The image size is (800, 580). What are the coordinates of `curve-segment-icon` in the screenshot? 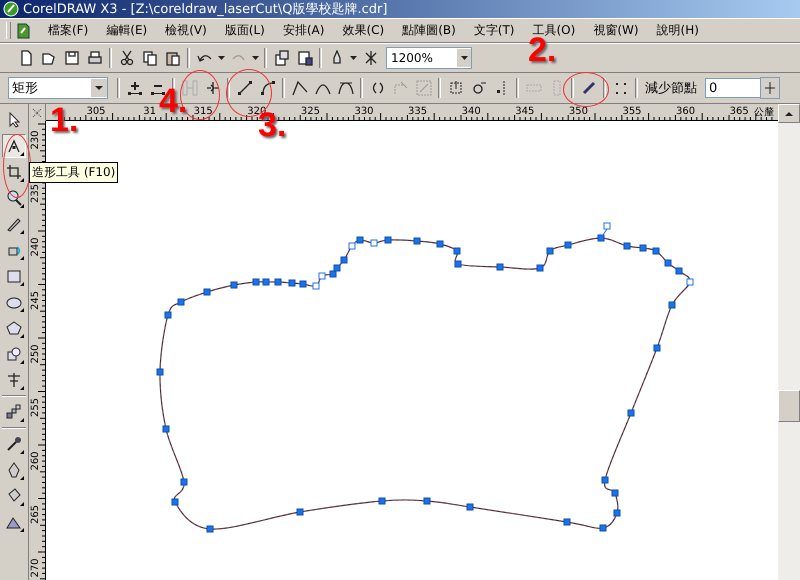 It's located at (268, 88).